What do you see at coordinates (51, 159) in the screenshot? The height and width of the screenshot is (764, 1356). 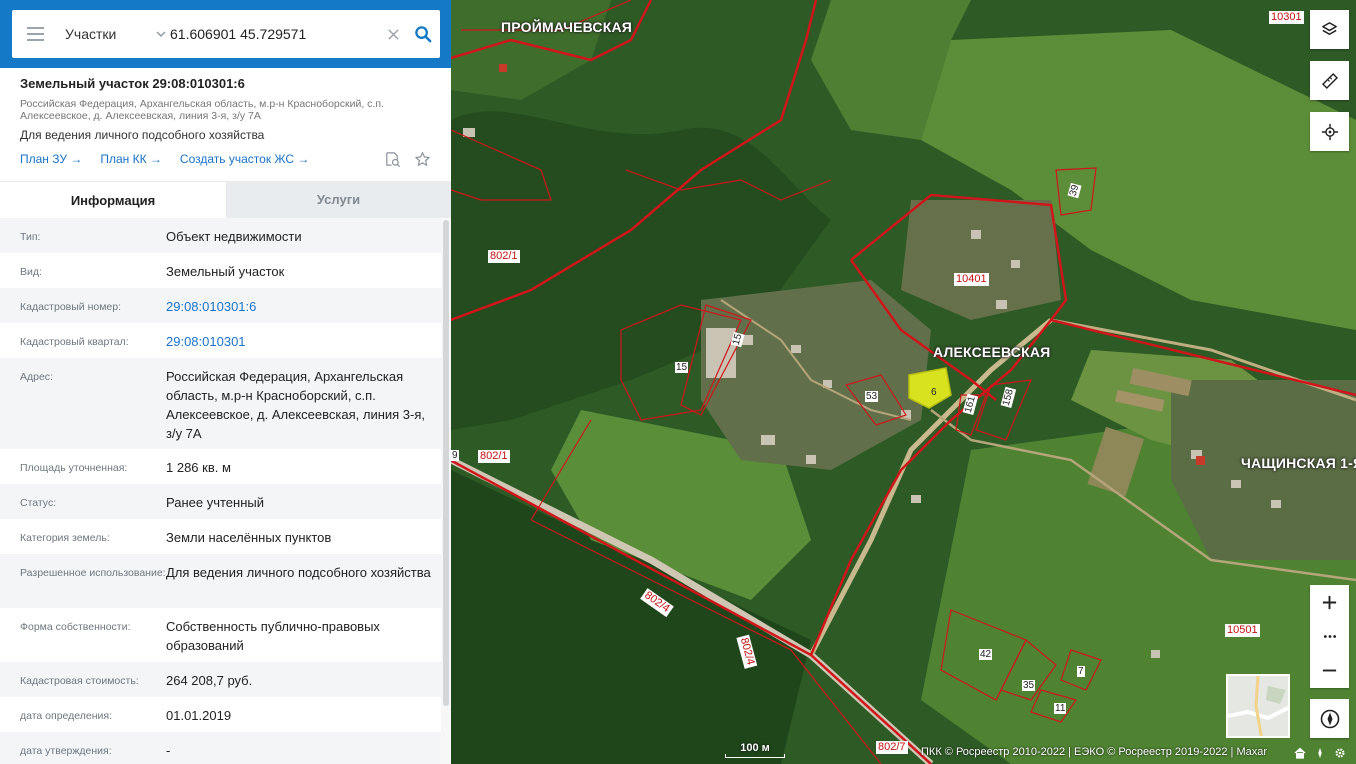 I see `plan-zu-link: План ЗУ →` at bounding box center [51, 159].